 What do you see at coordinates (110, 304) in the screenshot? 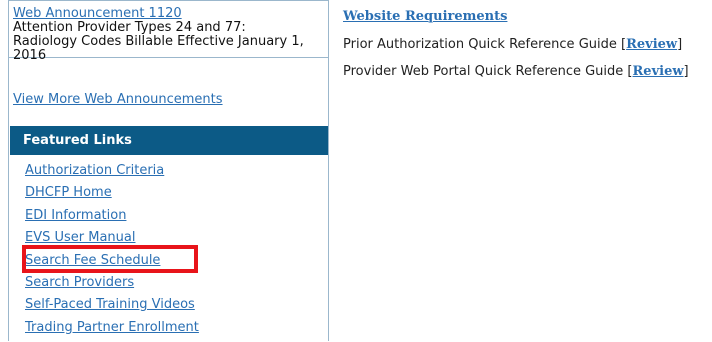
I see `self-paced-training-videos-link: Self-Paced Training Videos` at bounding box center [110, 304].